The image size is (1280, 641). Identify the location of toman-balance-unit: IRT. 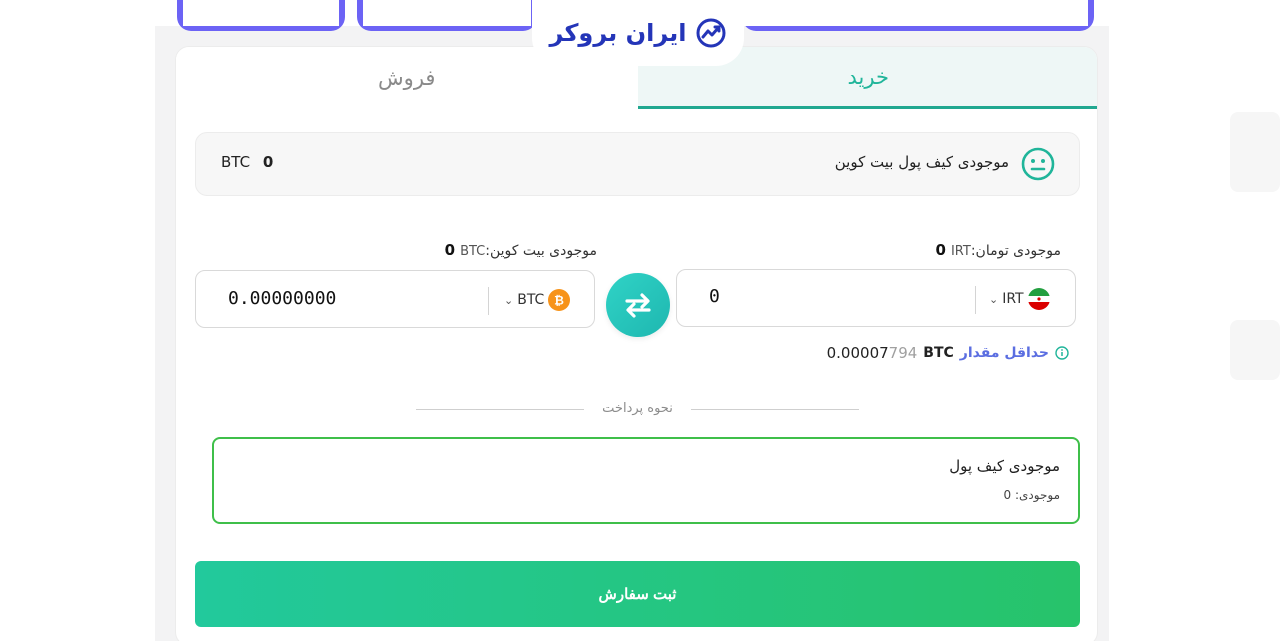
(960, 251).